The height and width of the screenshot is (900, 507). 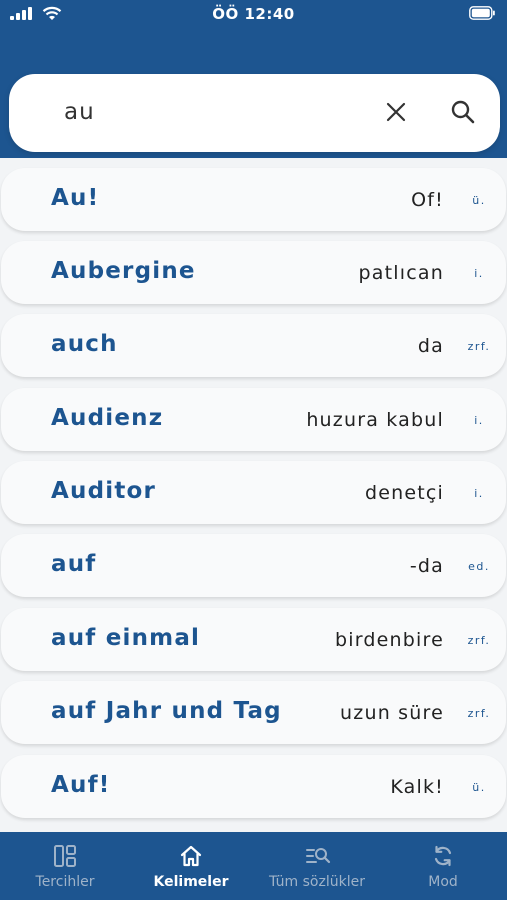 I want to click on pos-label: ed., so click(x=479, y=566).